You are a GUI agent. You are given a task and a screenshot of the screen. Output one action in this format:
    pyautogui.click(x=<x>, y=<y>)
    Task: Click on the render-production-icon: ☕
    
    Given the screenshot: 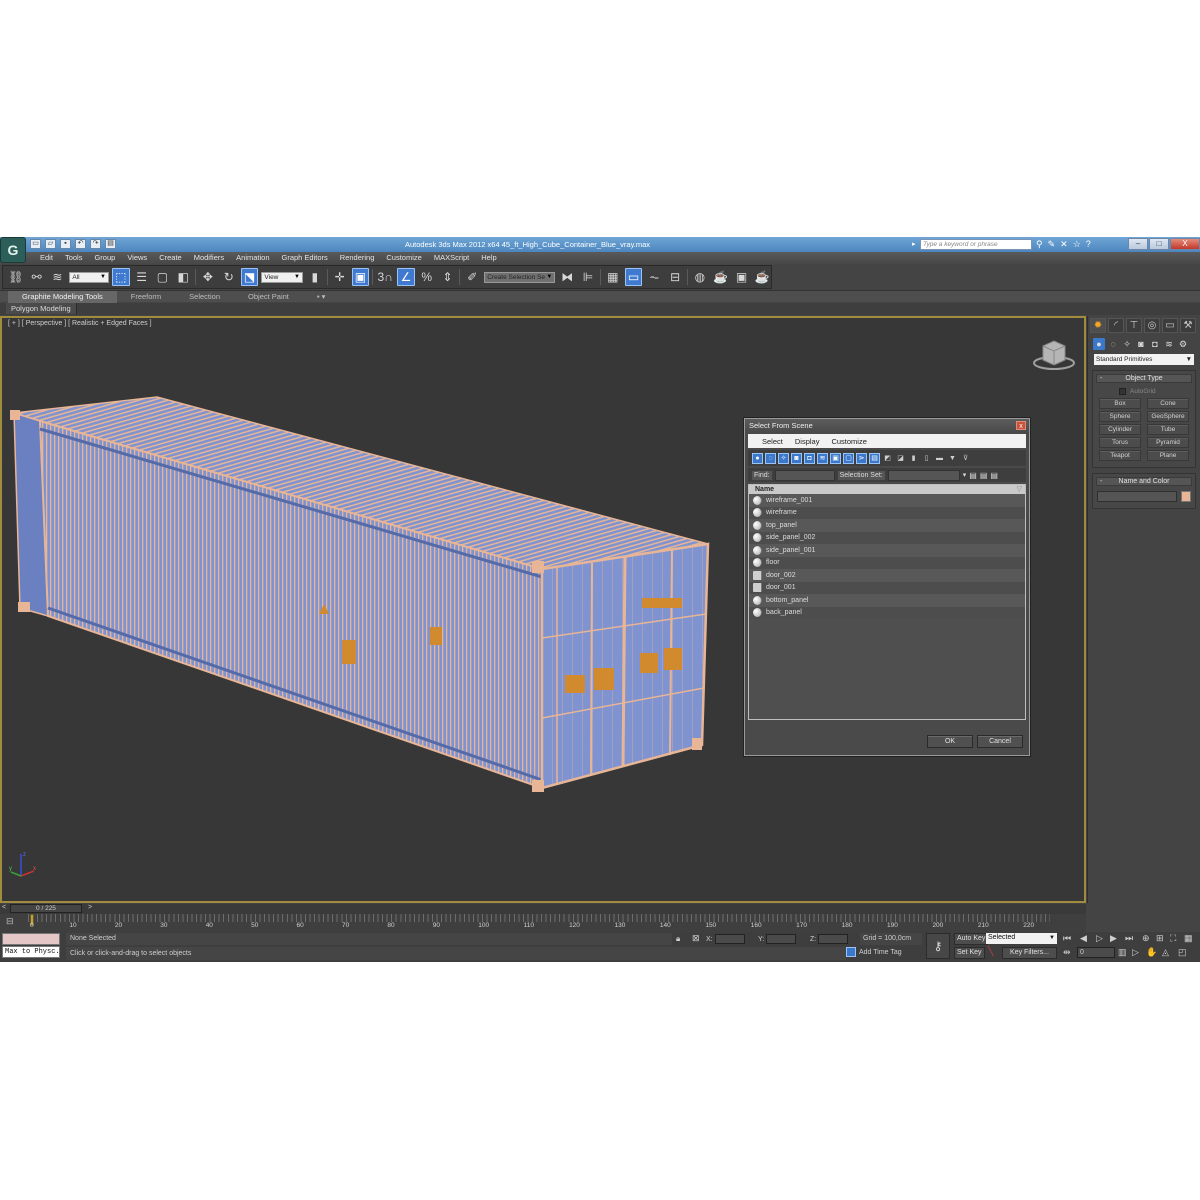 What is the action you would take?
    pyautogui.click(x=762, y=277)
    